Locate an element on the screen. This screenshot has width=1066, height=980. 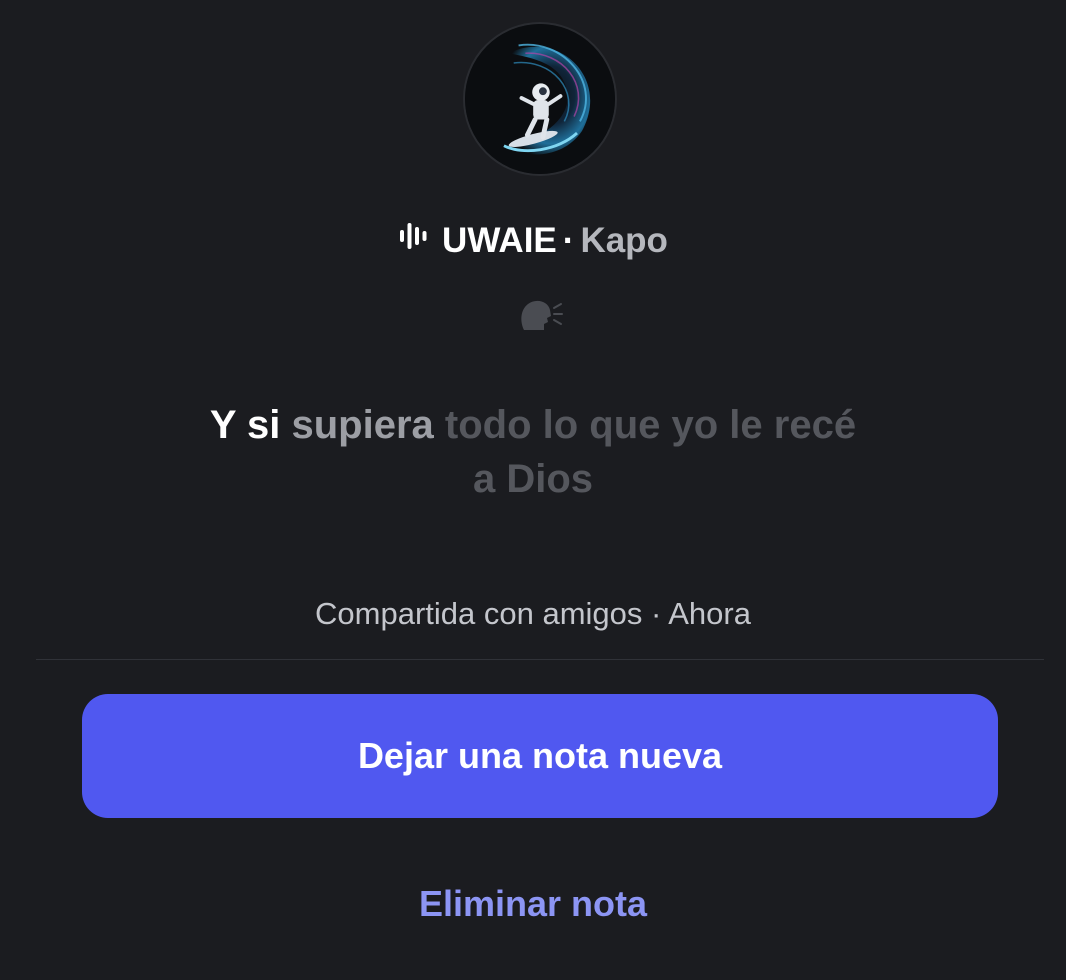
song-artist: Kapo is located at coordinates (624, 240).